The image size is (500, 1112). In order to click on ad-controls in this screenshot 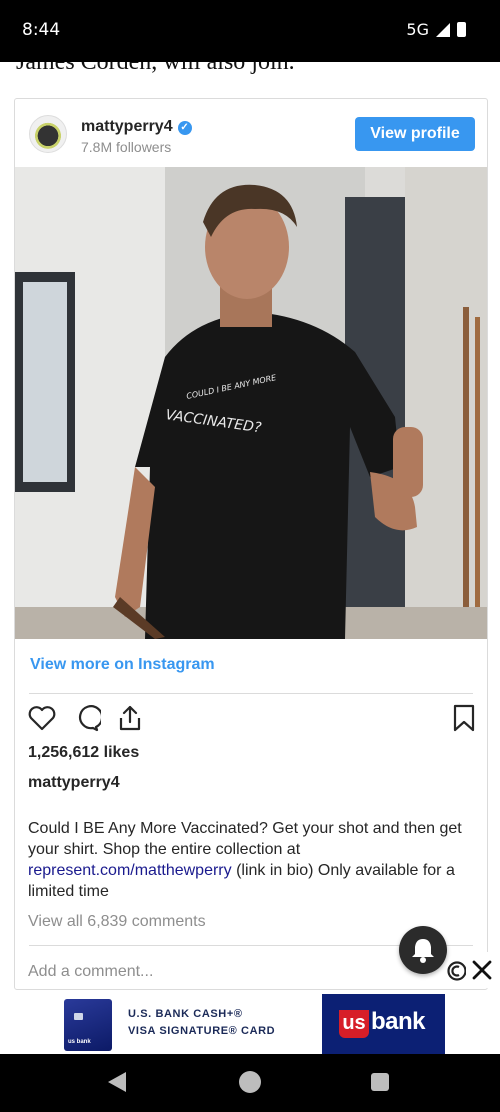, I will do `click(473, 970)`.